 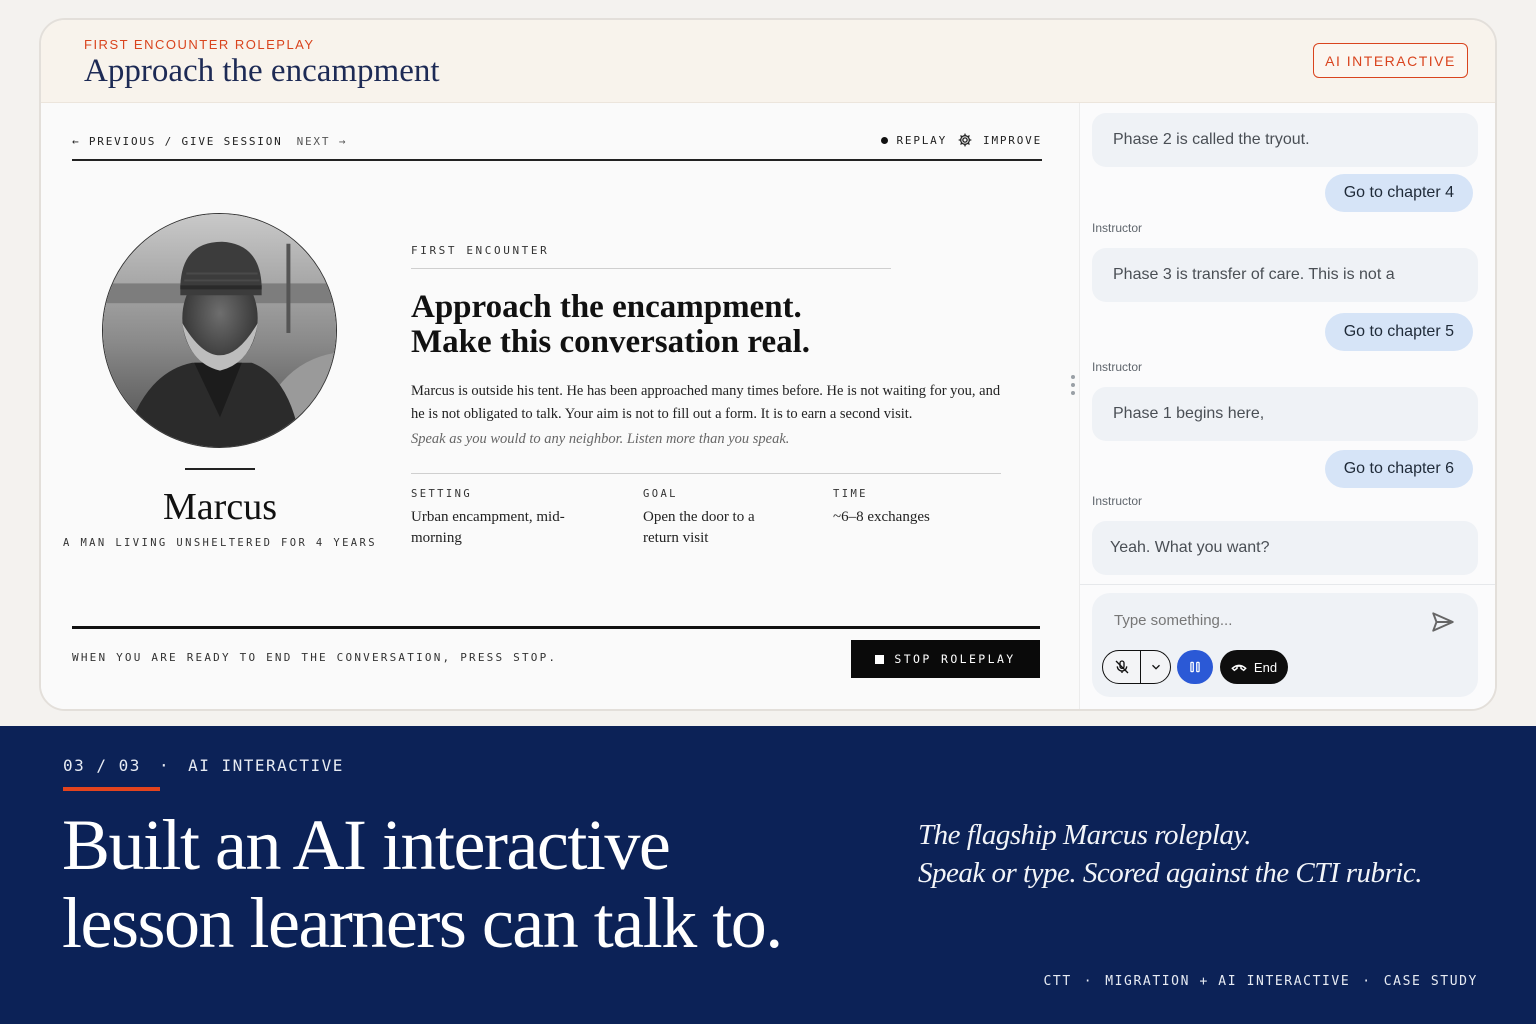 What do you see at coordinates (699, 527) in the screenshot?
I see `meta-value: Open the door to a return visit` at bounding box center [699, 527].